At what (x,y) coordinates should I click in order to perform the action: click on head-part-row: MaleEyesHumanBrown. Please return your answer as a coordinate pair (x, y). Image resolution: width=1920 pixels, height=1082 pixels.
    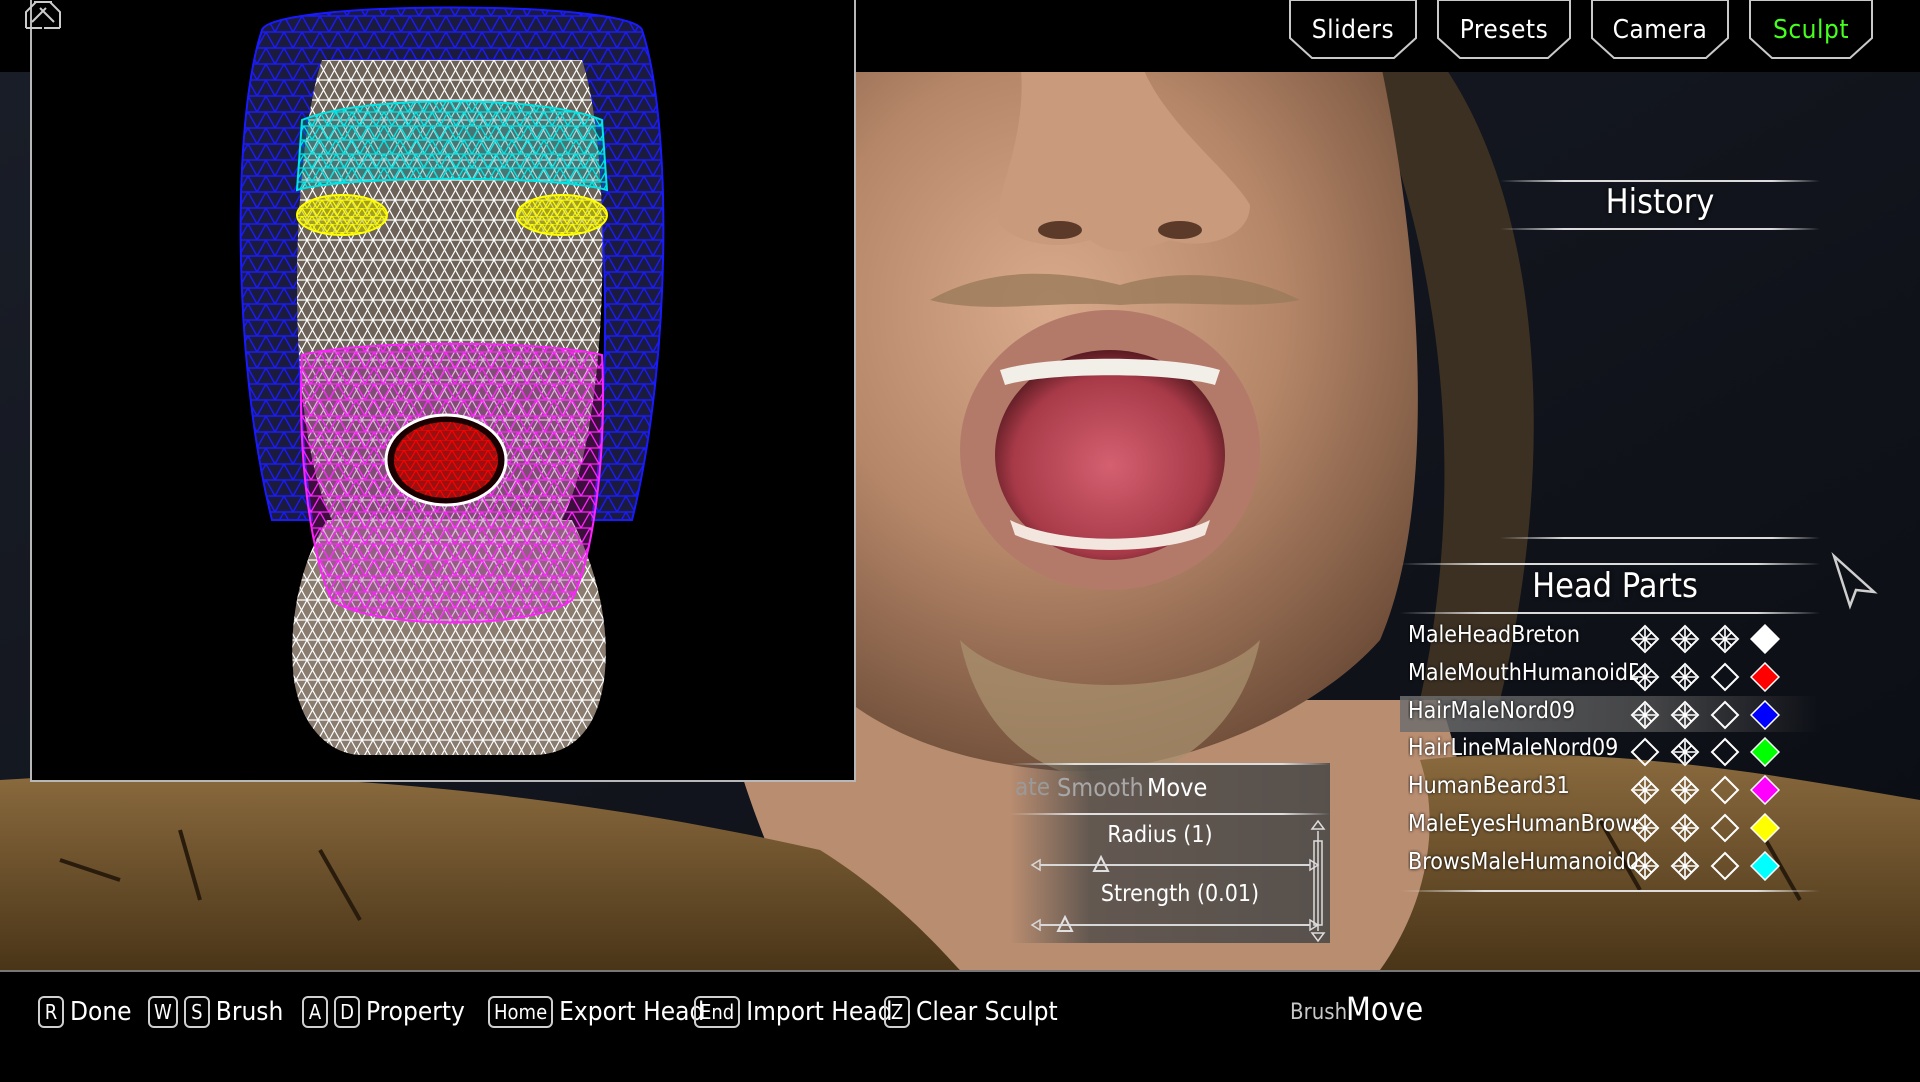
    Looking at the image, I should click on (1610, 827).